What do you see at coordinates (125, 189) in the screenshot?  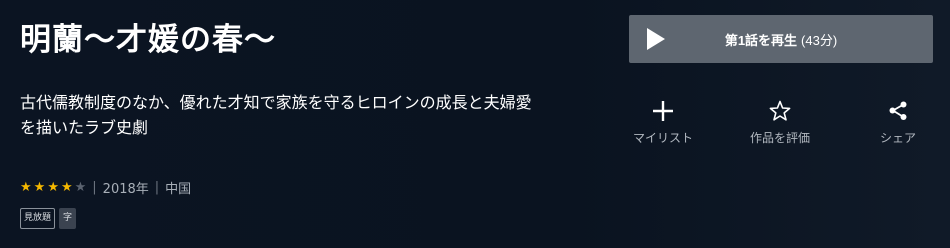 I see `release-year: 2018年` at bounding box center [125, 189].